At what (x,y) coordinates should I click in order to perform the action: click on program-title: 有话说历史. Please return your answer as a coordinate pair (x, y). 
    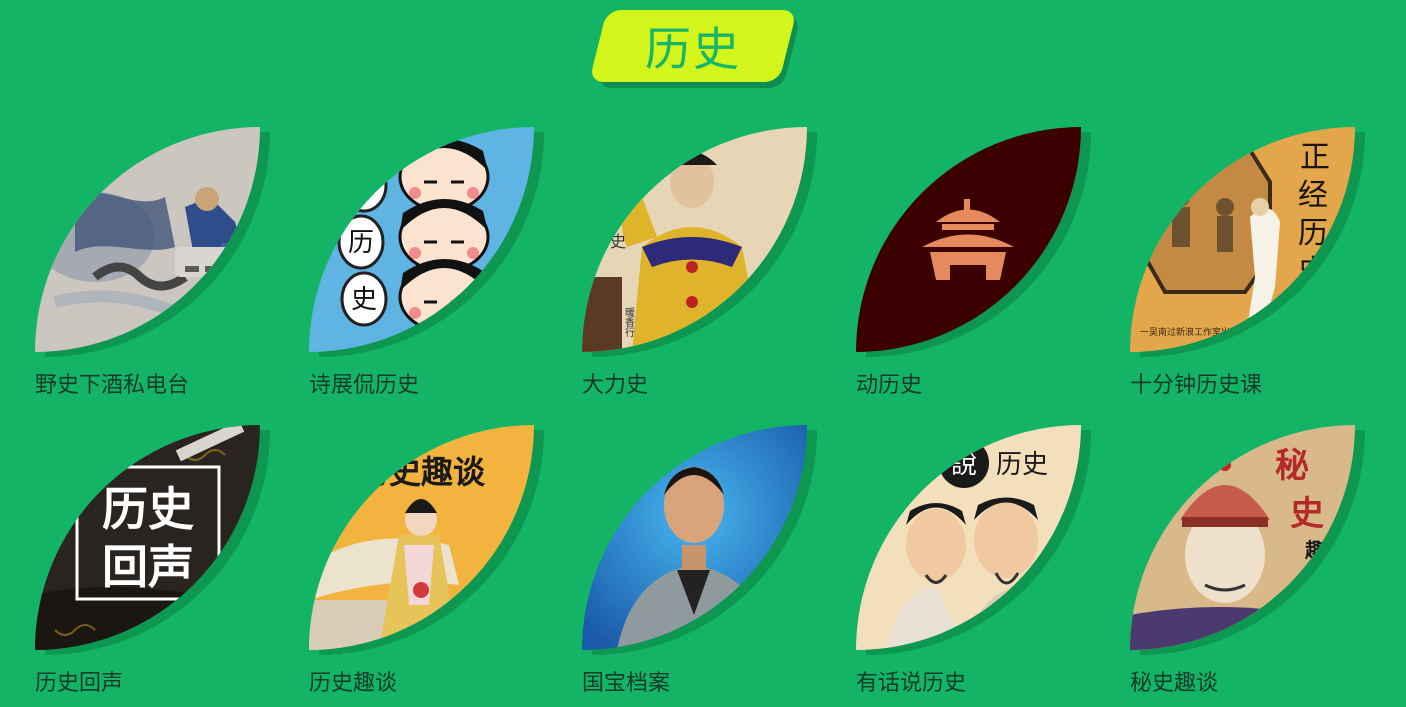
    Looking at the image, I should click on (911, 681).